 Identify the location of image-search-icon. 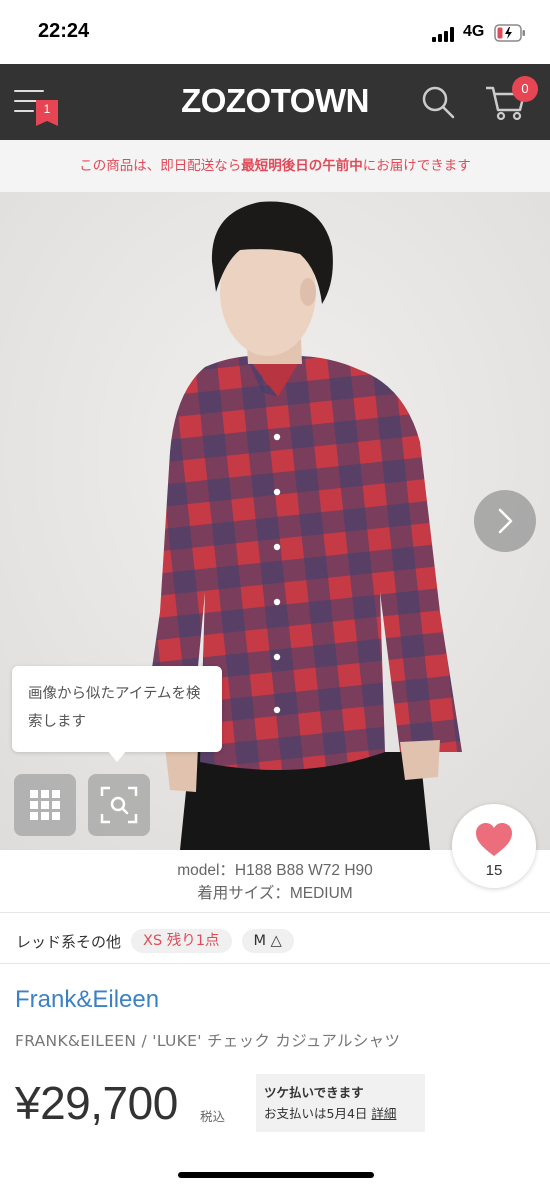
(119, 805).